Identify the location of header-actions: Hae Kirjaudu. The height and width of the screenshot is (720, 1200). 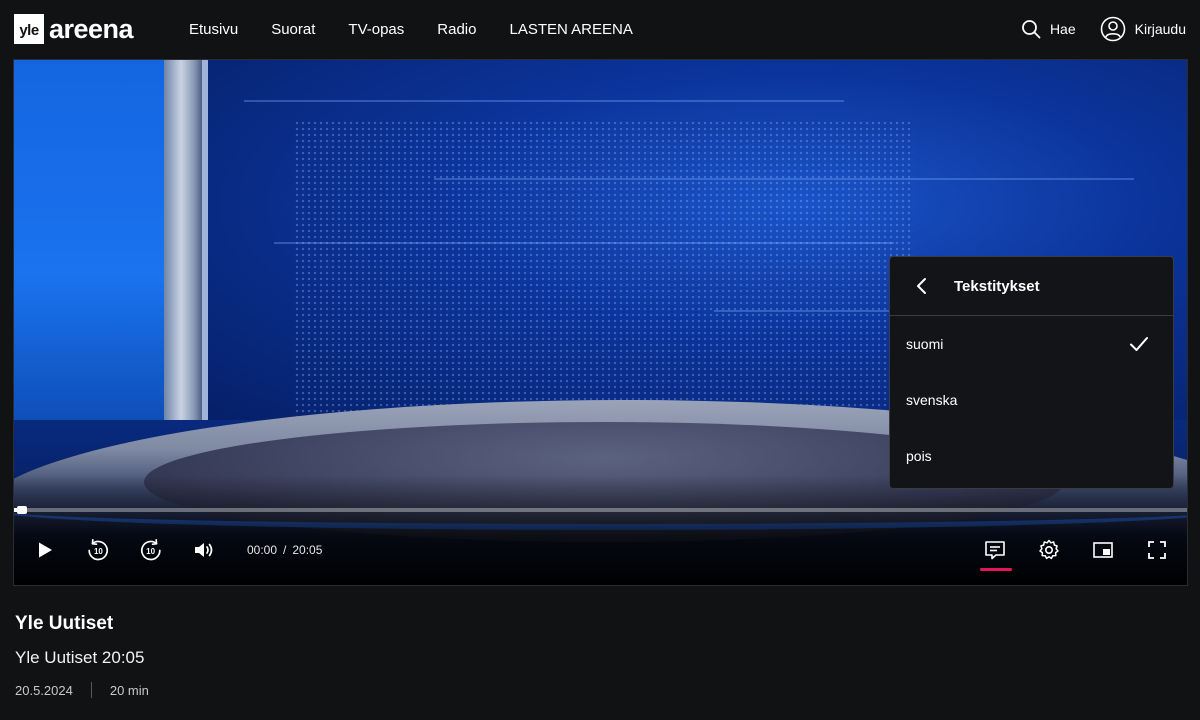
(1103, 29).